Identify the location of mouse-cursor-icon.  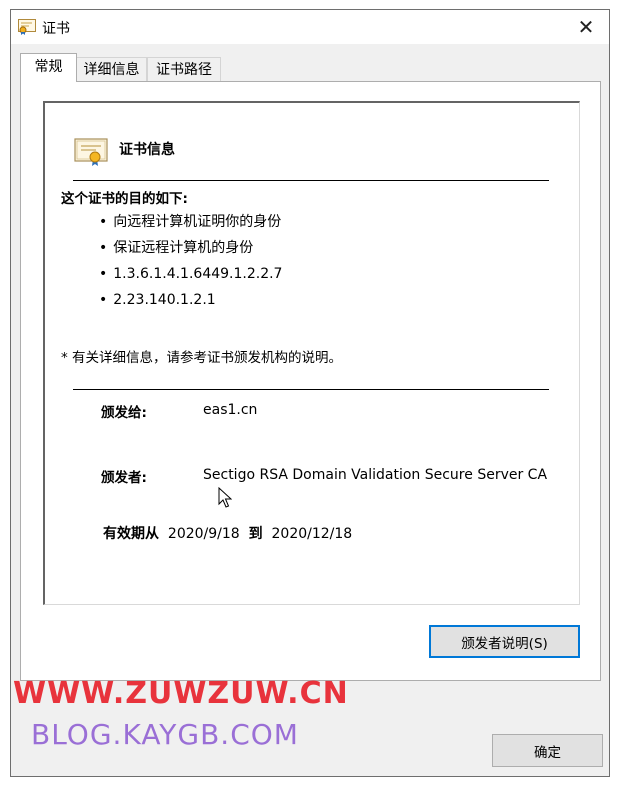
(225, 497).